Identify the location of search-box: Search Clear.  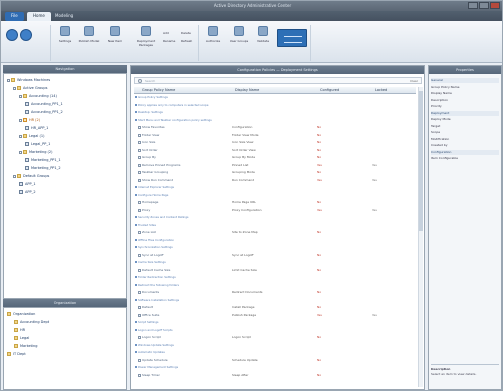
(278, 80).